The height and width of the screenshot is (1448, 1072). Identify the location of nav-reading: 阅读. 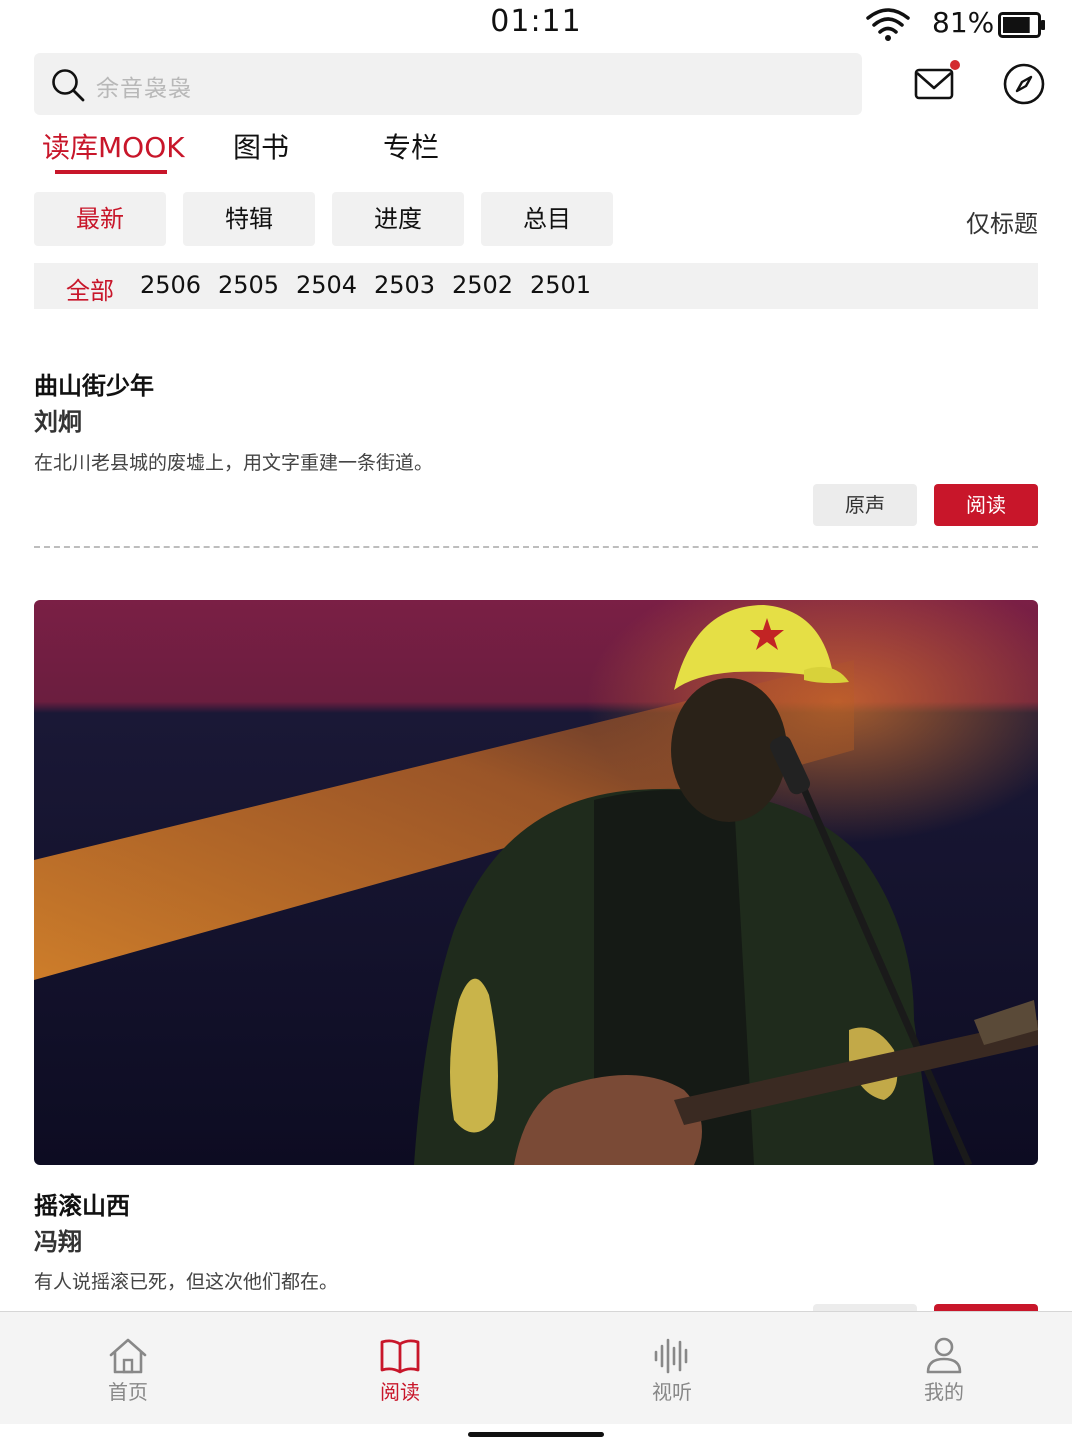
(400, 1368).